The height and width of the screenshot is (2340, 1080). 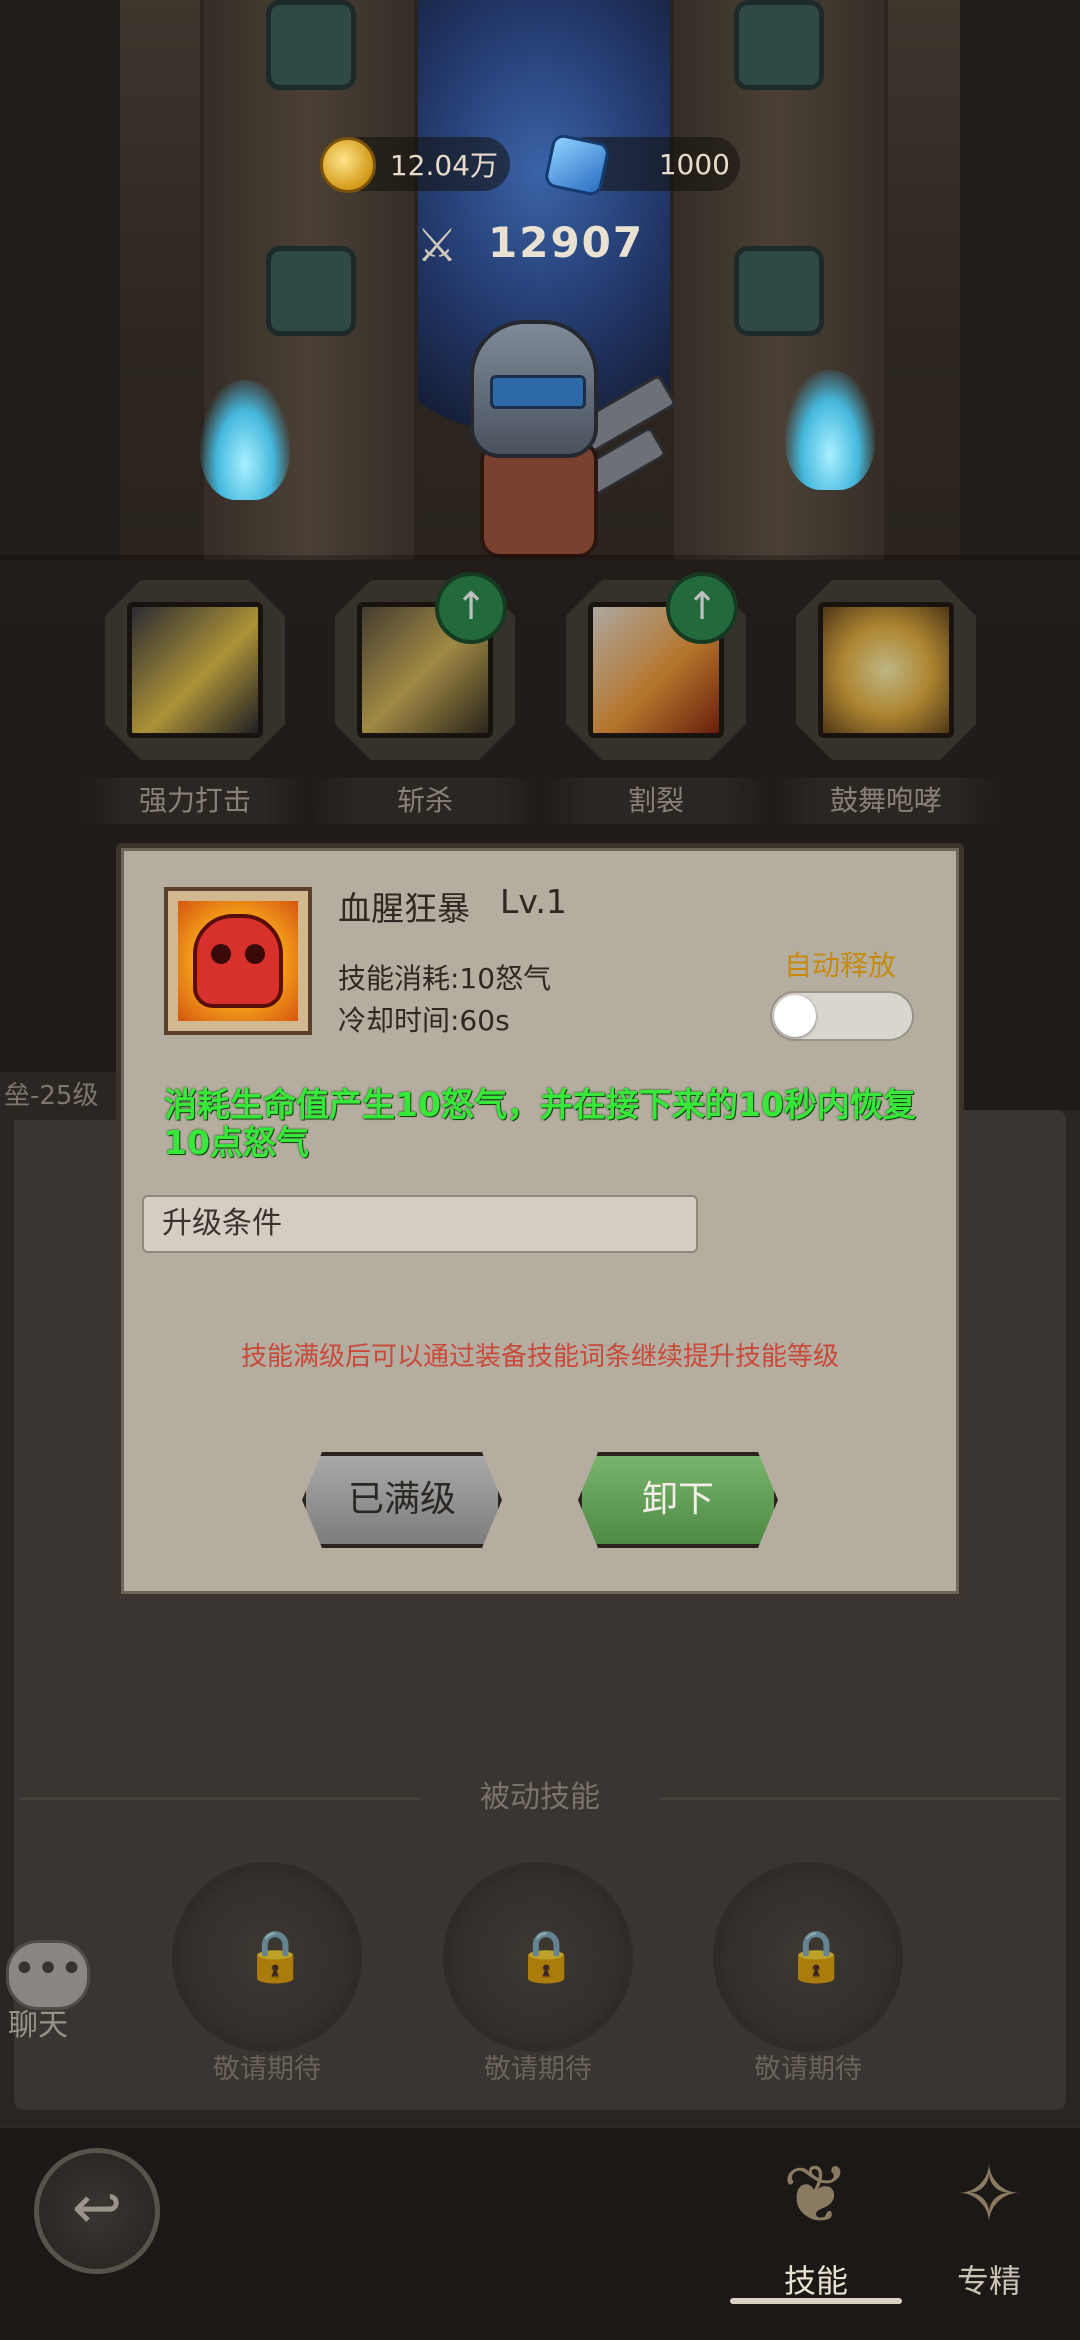 I want to click on gold-amount: 12.04万, so click(x=443, y=165).